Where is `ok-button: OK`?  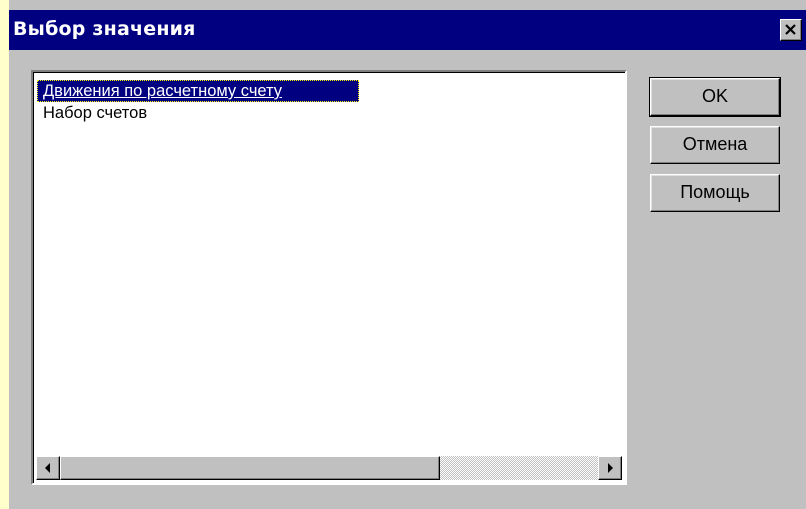 ok-button: OK is located at coordinates (715, 97).